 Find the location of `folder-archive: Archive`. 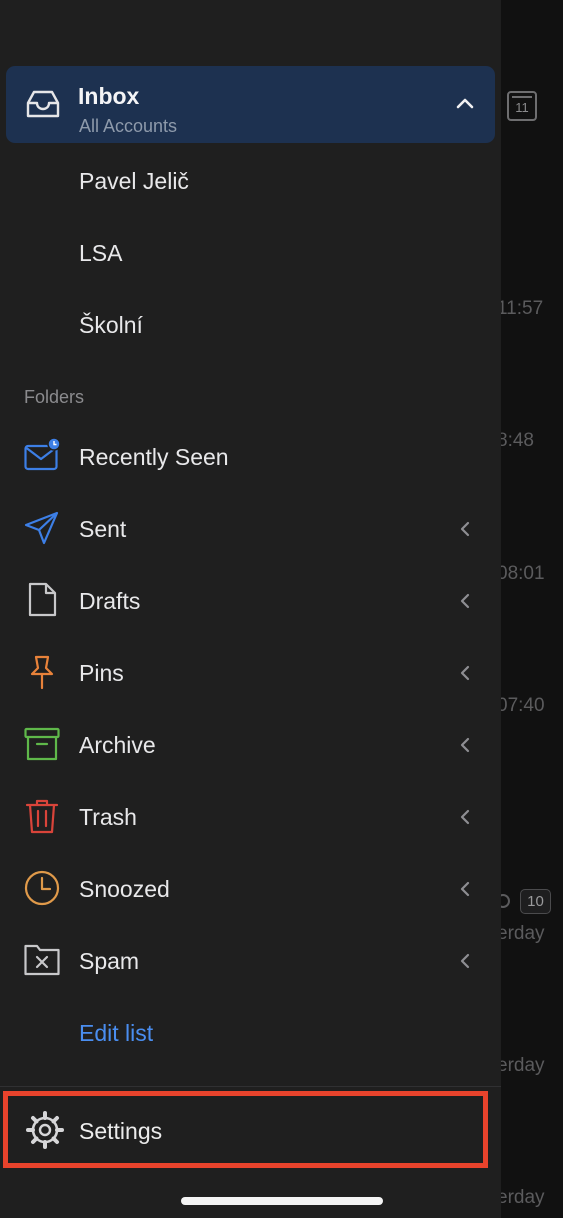

folder-archive: Archive is located at coordinates (250, 745).